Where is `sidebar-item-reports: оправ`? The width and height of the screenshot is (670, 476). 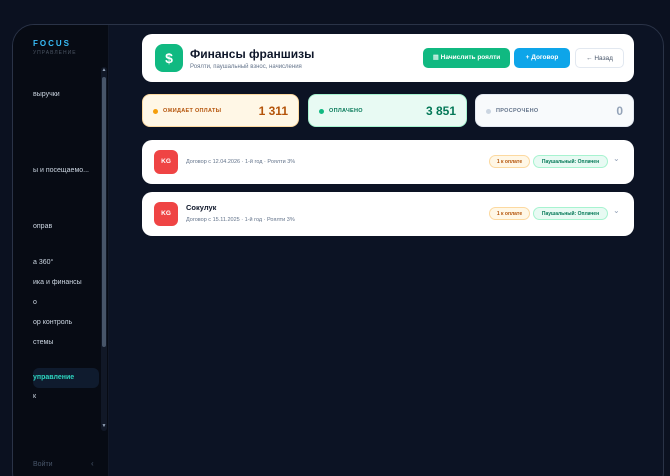
sidebar-item-reports: оправ is located at coordinates (69, 226).